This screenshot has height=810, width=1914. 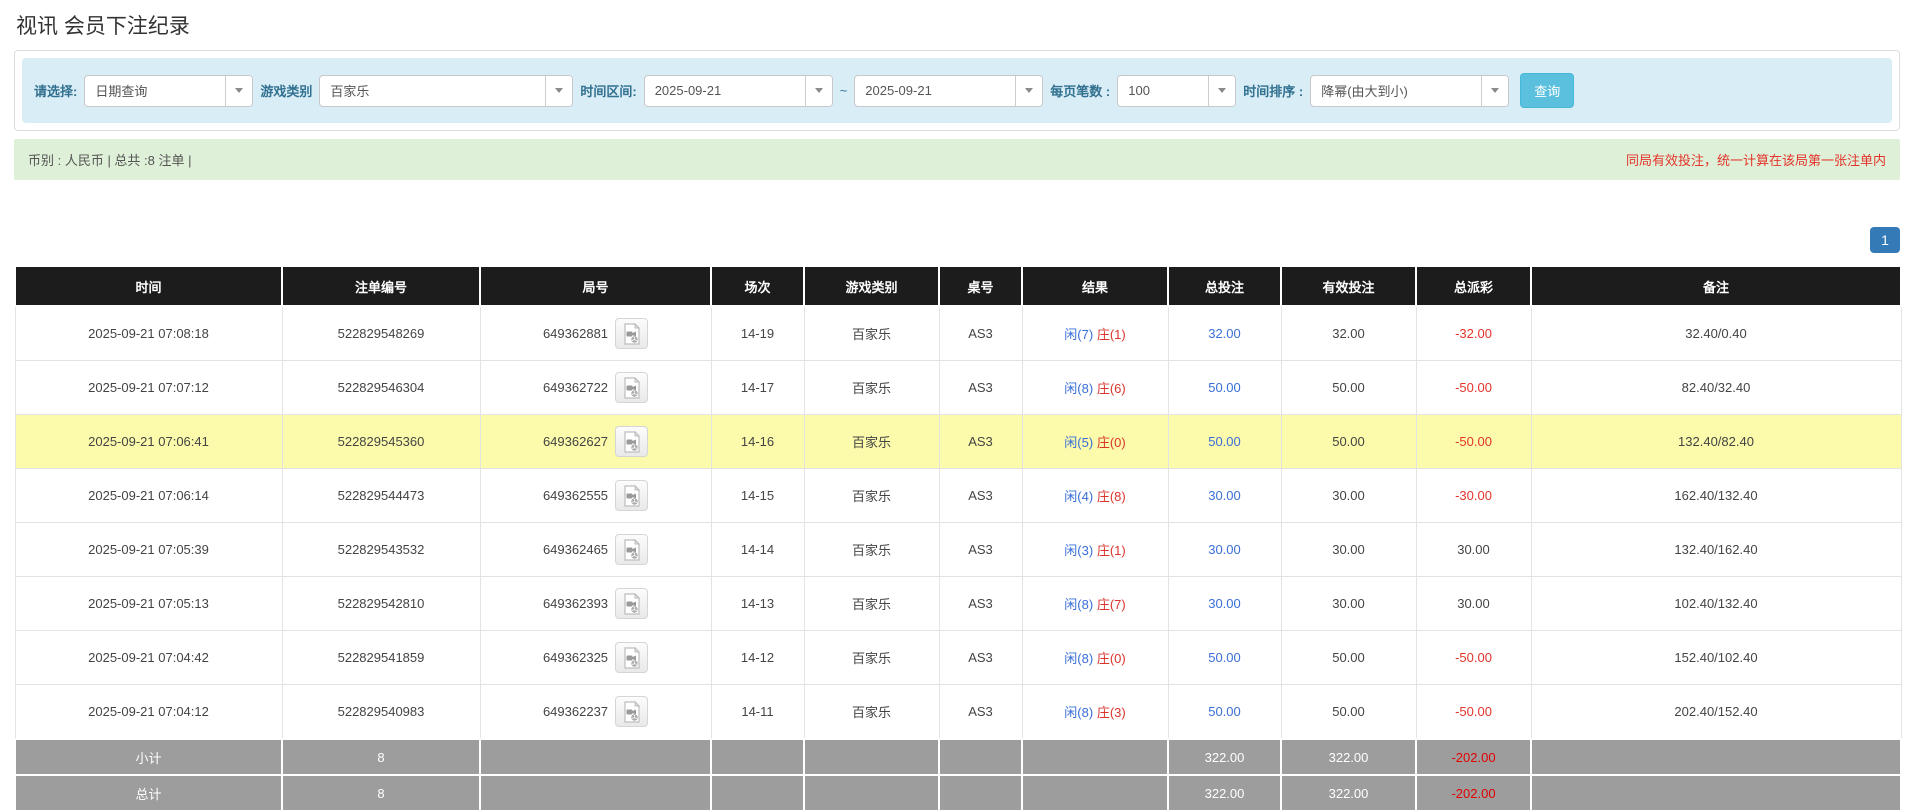 What do you see at coordinates (148, 495) in the screenshot?
I see `time-cell: 2025-09-21 07:06:14` at bounding box center [148, 495].